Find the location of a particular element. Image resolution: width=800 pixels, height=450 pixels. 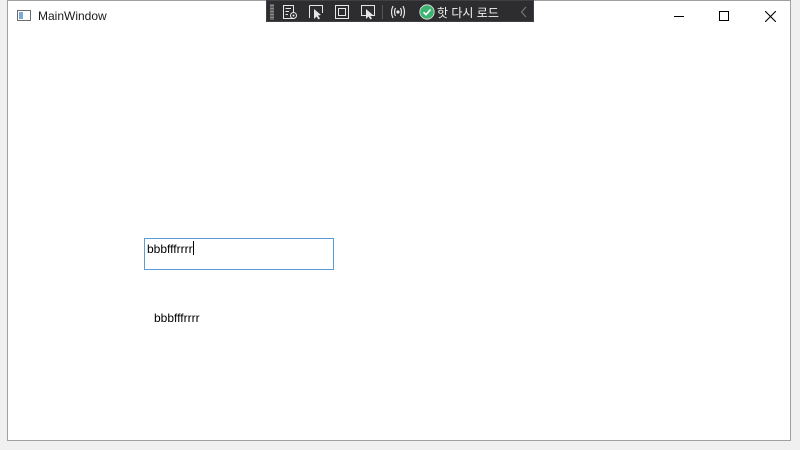

live-visual-tree-icon is located at coordinates (290, 12).